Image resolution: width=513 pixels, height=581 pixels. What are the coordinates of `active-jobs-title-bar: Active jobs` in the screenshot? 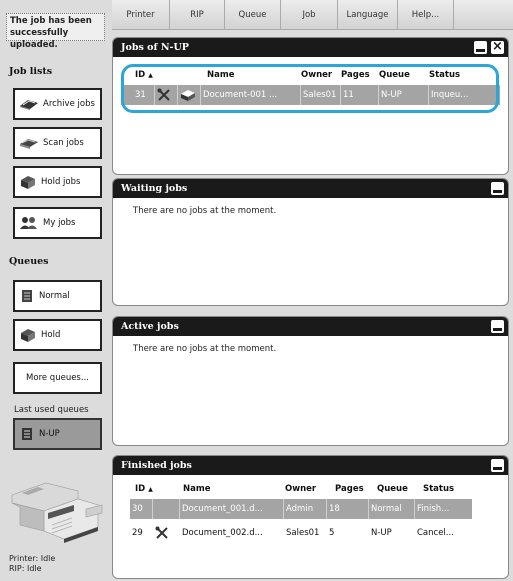 It's located at (310, 326).